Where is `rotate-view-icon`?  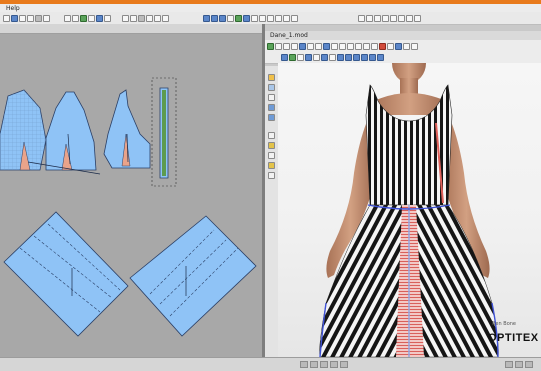
rotate-view-icon is located at coordinates (318, 46).